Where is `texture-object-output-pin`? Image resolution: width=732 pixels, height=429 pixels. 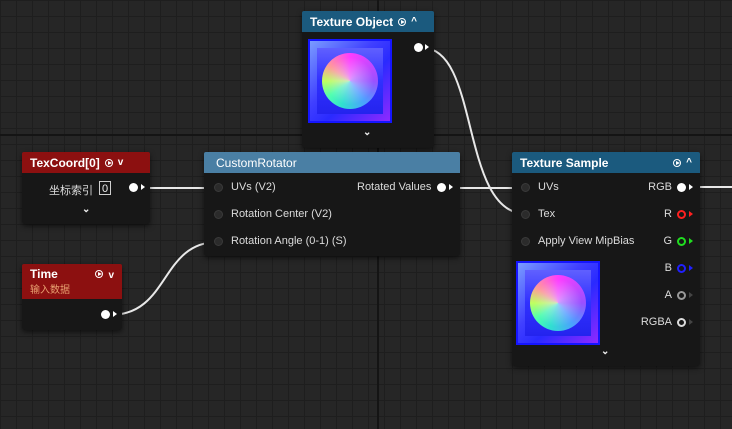 texture-object-output-pin is located at coordinates (418, 47).